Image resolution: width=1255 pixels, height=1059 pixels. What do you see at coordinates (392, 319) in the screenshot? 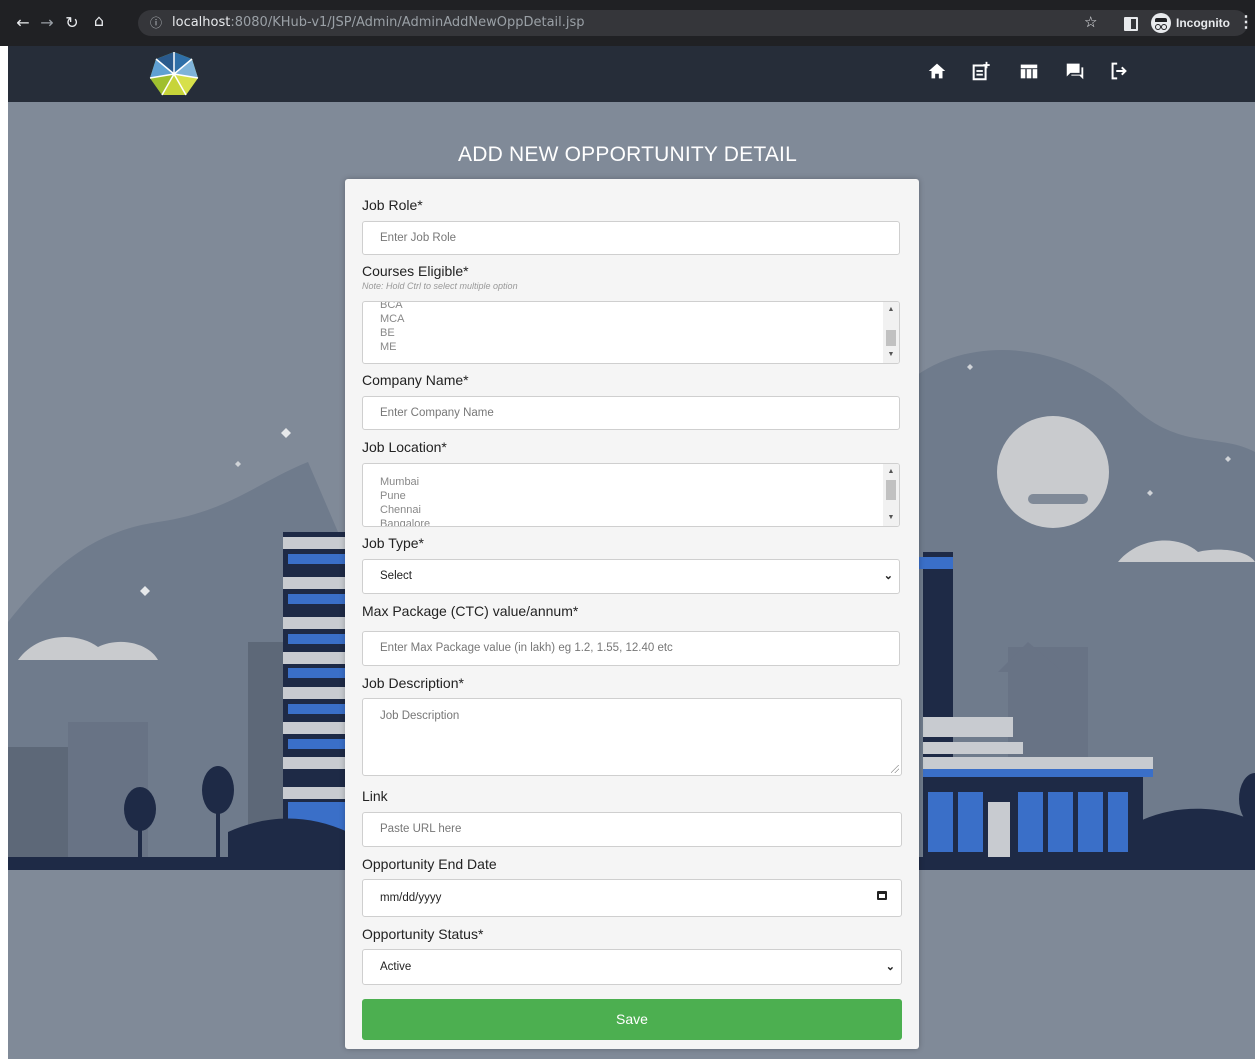
I see `course-option: MCA` at bounding box center [392, 319].